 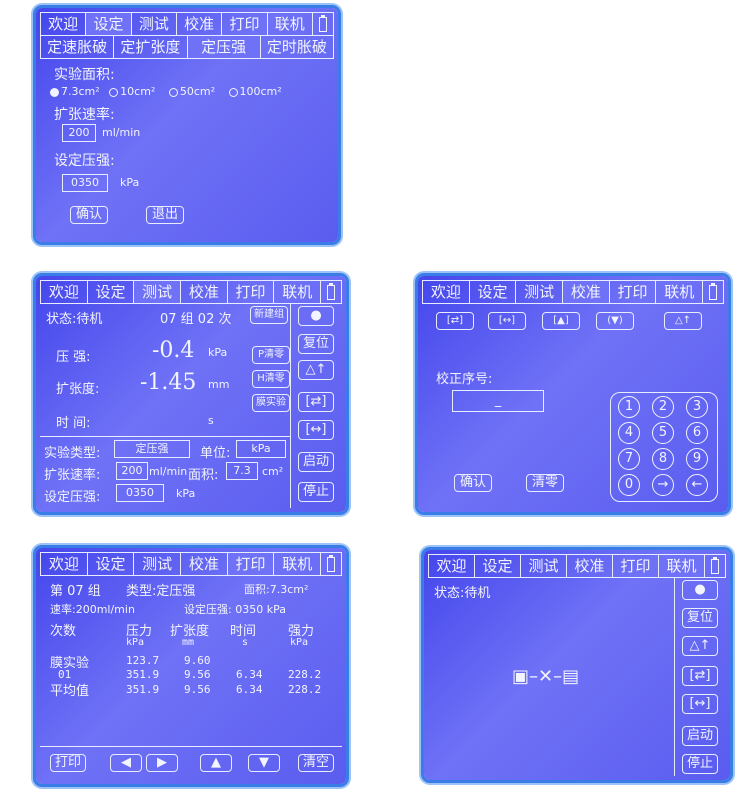 I want to click on key-9: 9, so click(x=697, y=459).